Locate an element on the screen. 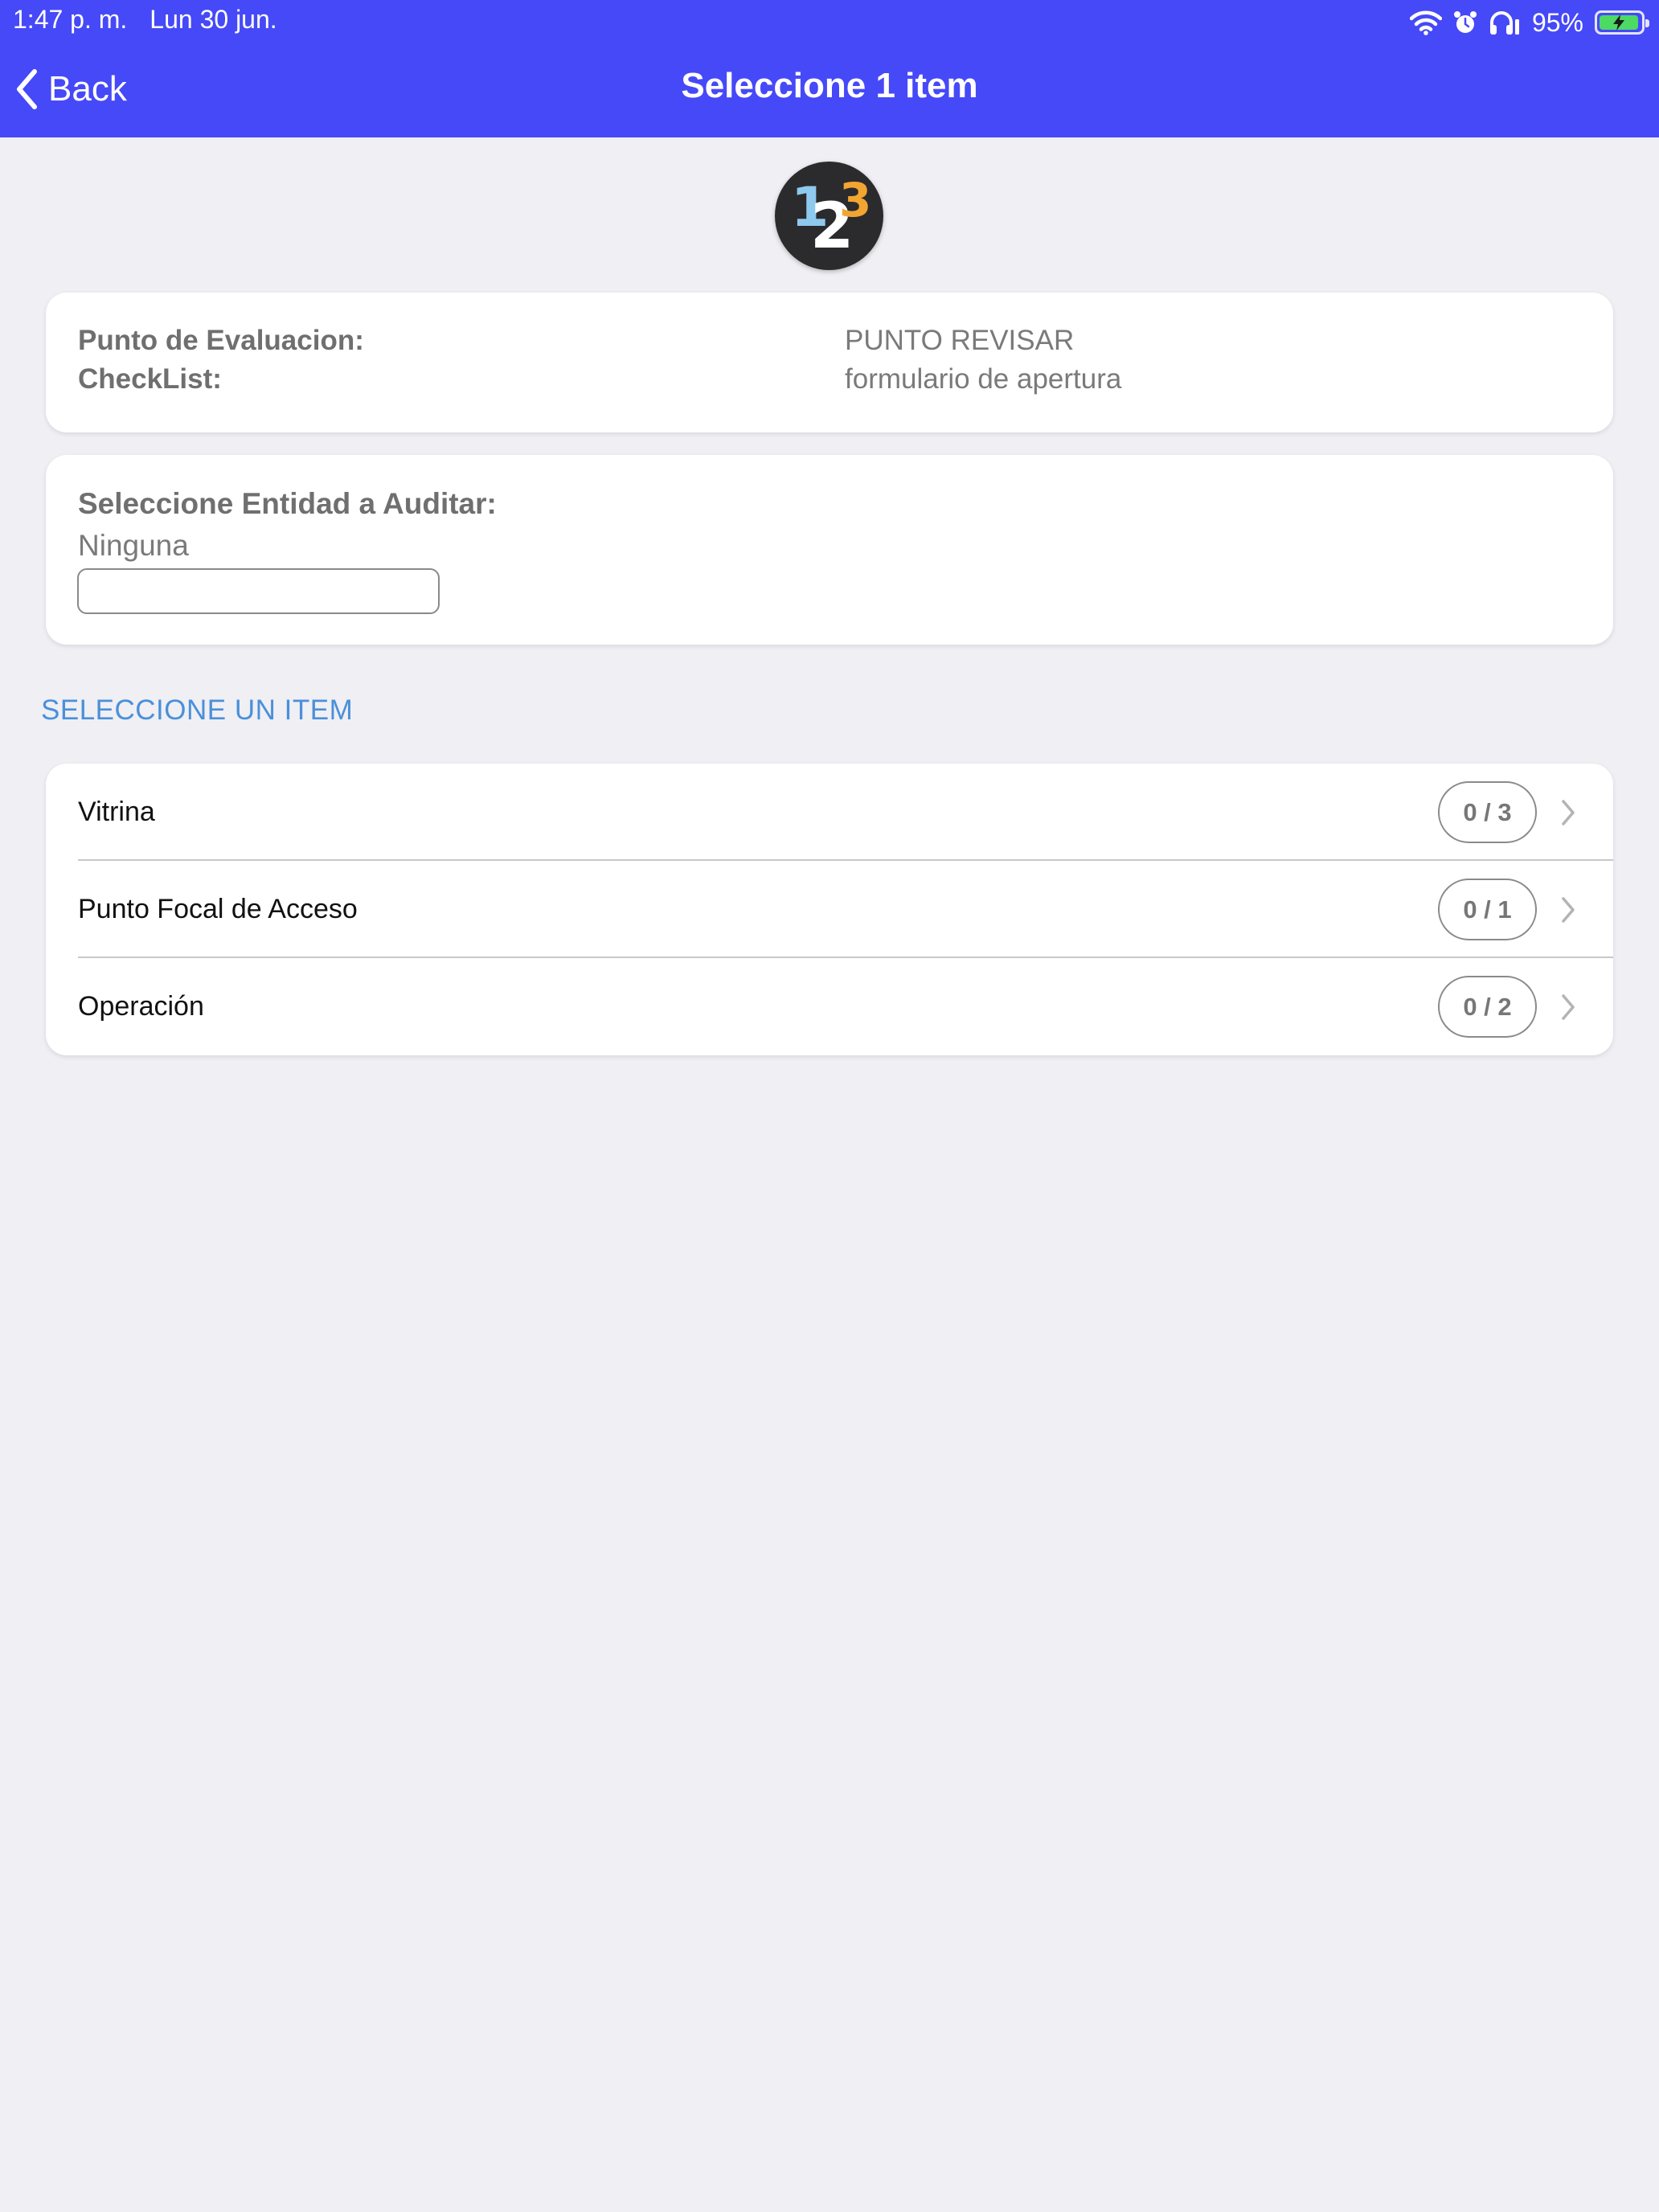 Image resolution: width=1659 pixels, height=2212 pixels. checklist-label: CheckList: is located at coordinates (150, 379).